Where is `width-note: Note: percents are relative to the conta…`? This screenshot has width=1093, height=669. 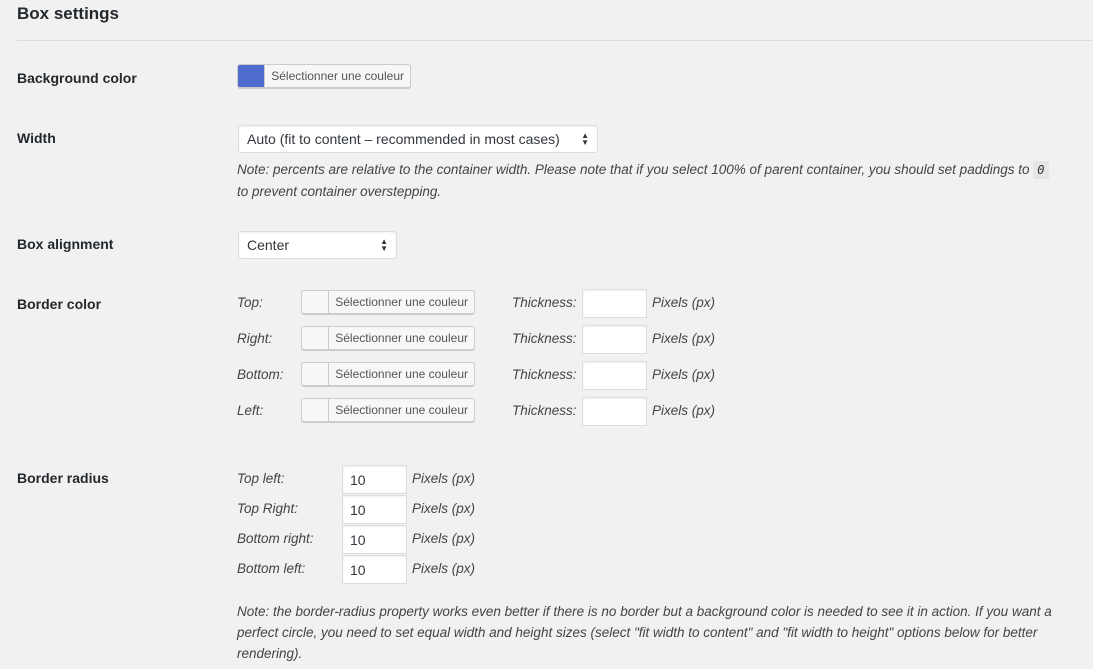 width-note: Note: percents are relative to the conta… is located at coordinates (662, 180).